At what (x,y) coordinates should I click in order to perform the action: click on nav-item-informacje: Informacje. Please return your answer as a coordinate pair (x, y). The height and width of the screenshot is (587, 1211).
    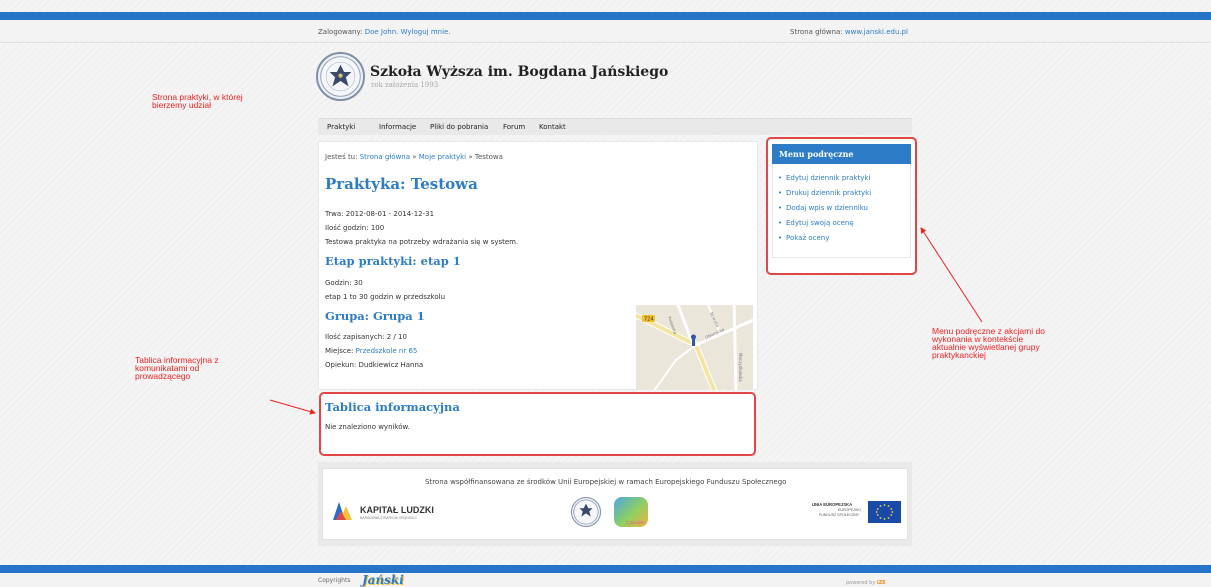
    Looking at the image, I should click on (397, 127).